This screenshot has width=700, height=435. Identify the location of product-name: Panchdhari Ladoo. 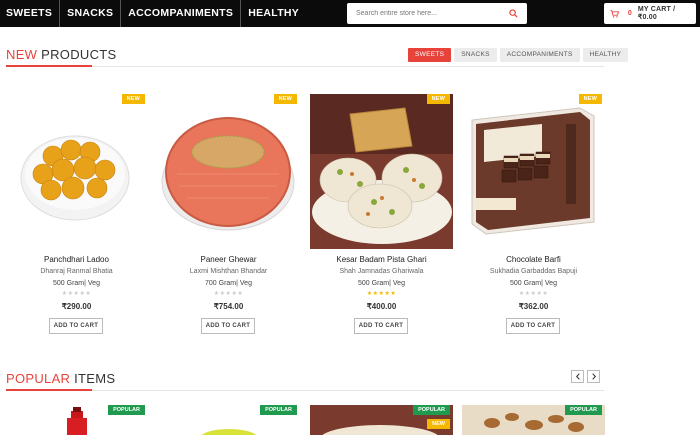
(76, 259).